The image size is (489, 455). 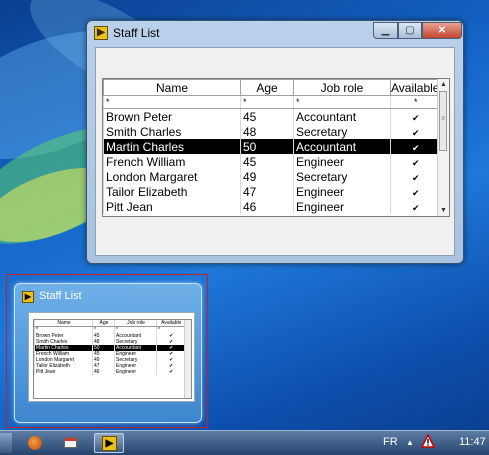 I want to click on clock: 11:47, so click(x=472, y=442).